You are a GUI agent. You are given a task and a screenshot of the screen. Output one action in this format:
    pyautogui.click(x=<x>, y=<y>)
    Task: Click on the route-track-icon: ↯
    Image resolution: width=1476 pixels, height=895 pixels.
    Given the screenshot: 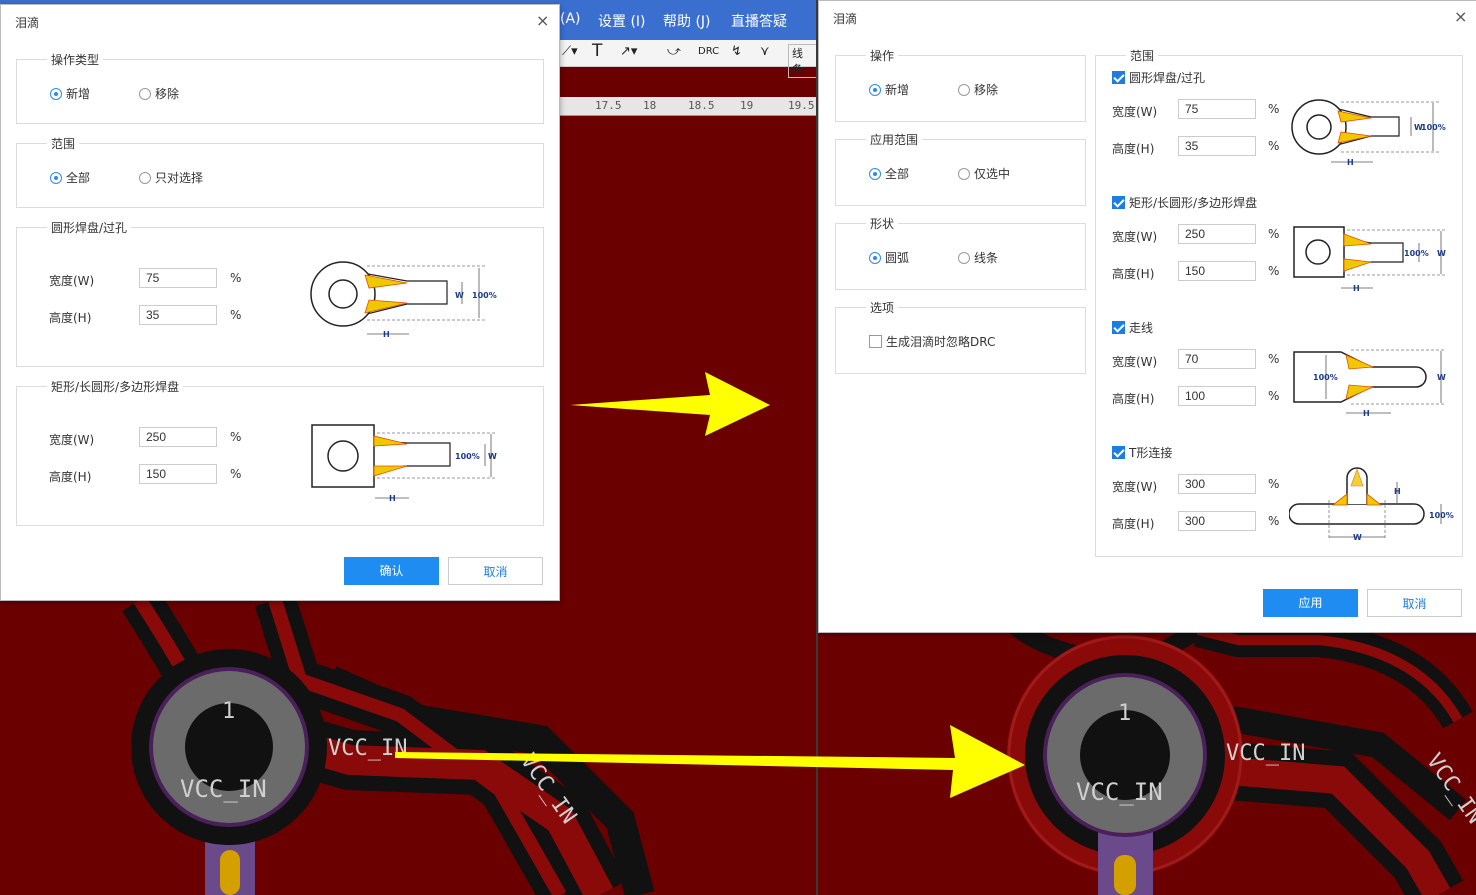 What is the action you would take?
    pyautogui.click(x=736, y=51)
    